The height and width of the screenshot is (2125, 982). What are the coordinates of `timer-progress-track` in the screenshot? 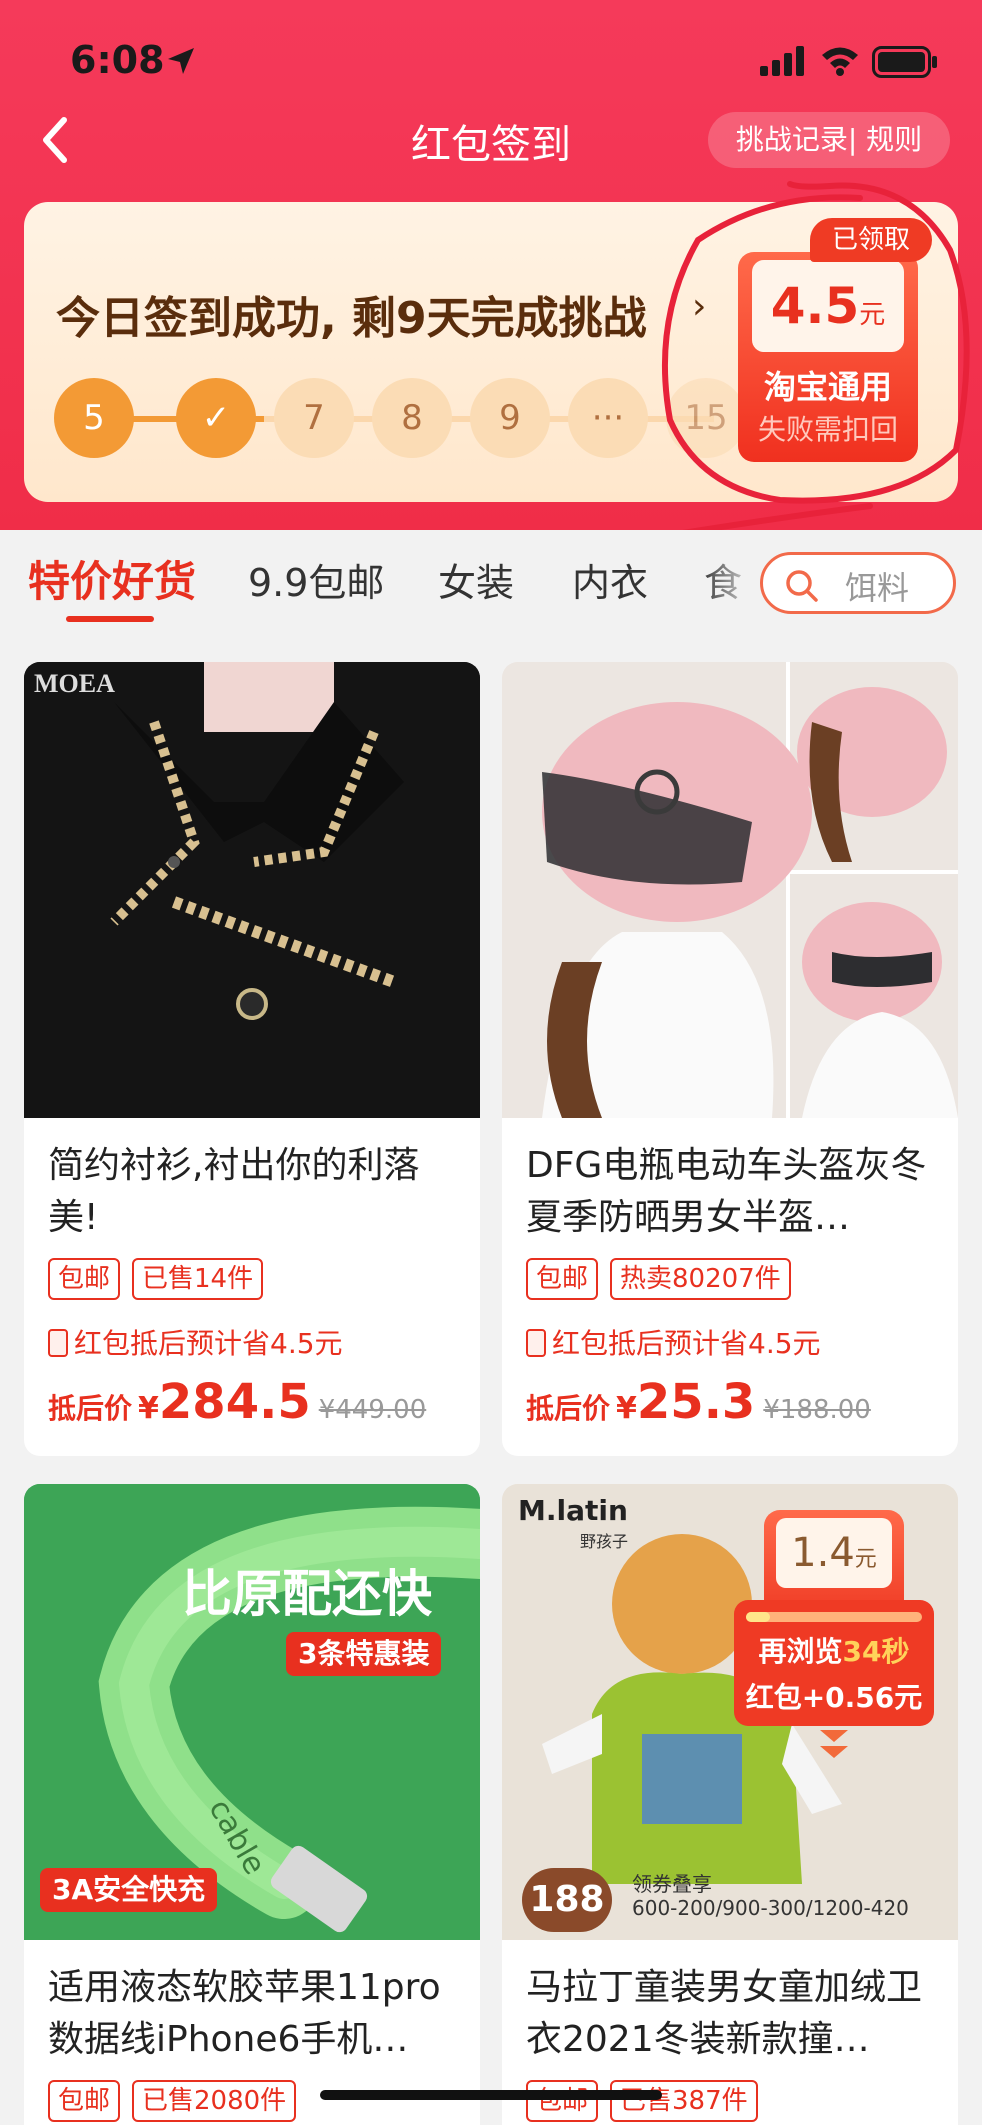 It's located at (834, 1617).